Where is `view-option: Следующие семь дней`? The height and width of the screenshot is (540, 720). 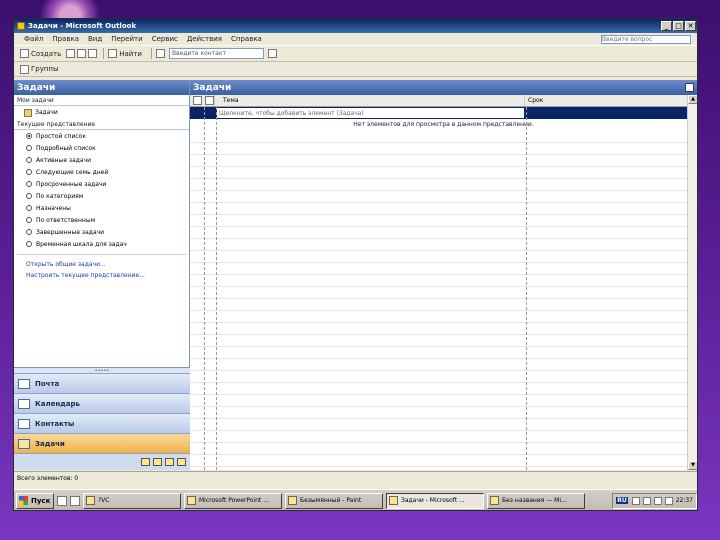 view-option: Следующие семь дней is located at coordinates (107, 172).